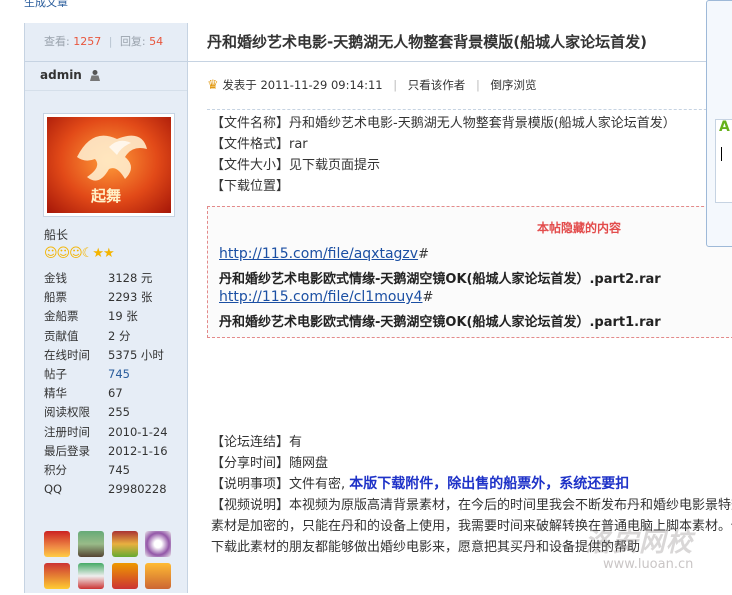 This screenshot has width=732, height=595. I want to click on watermark-site: www.luoan.cn, so click(648, 564).